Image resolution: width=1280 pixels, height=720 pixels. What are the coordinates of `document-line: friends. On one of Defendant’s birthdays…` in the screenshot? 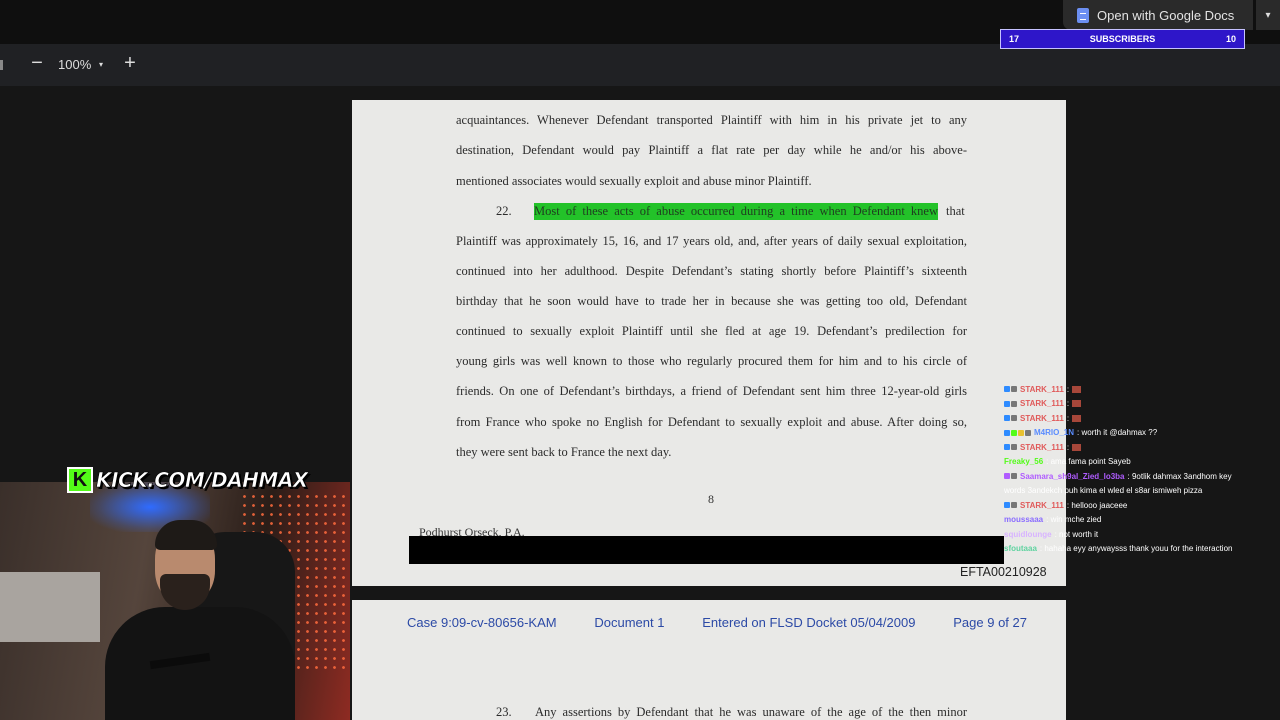 It's located at (711, 391).